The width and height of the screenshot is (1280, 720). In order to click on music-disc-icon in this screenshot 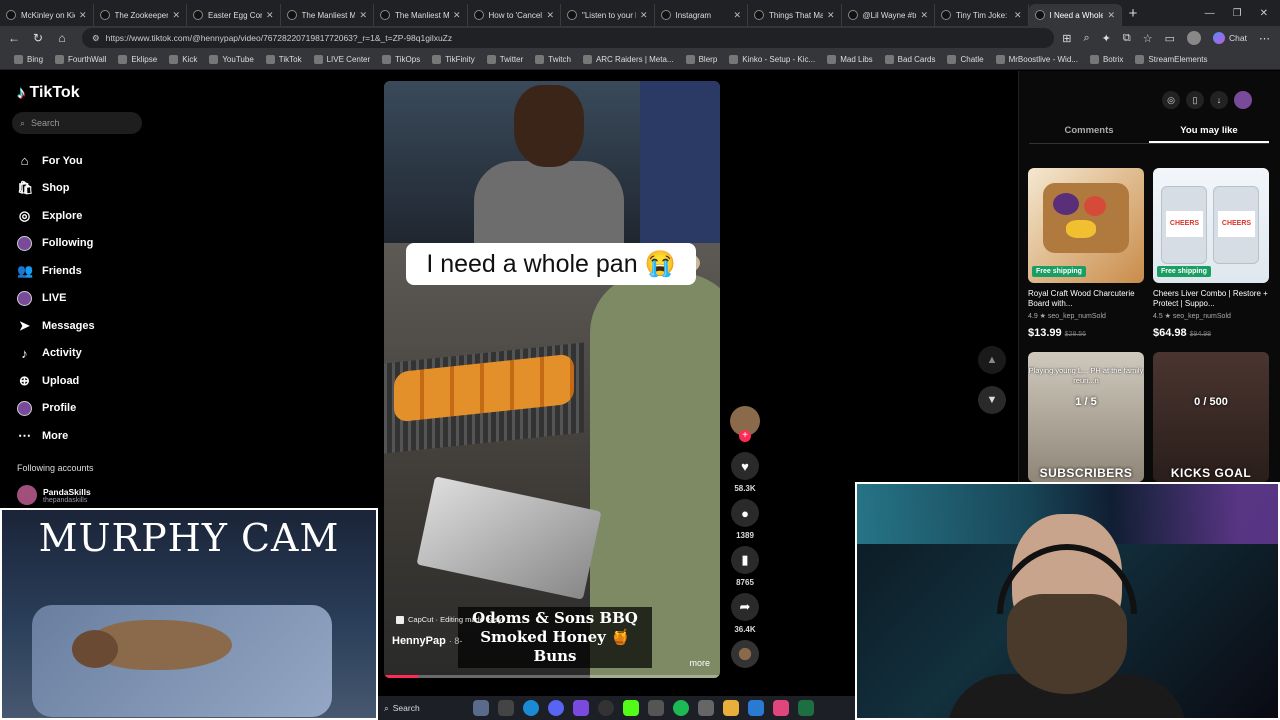, I will do `click(745, 654)`.